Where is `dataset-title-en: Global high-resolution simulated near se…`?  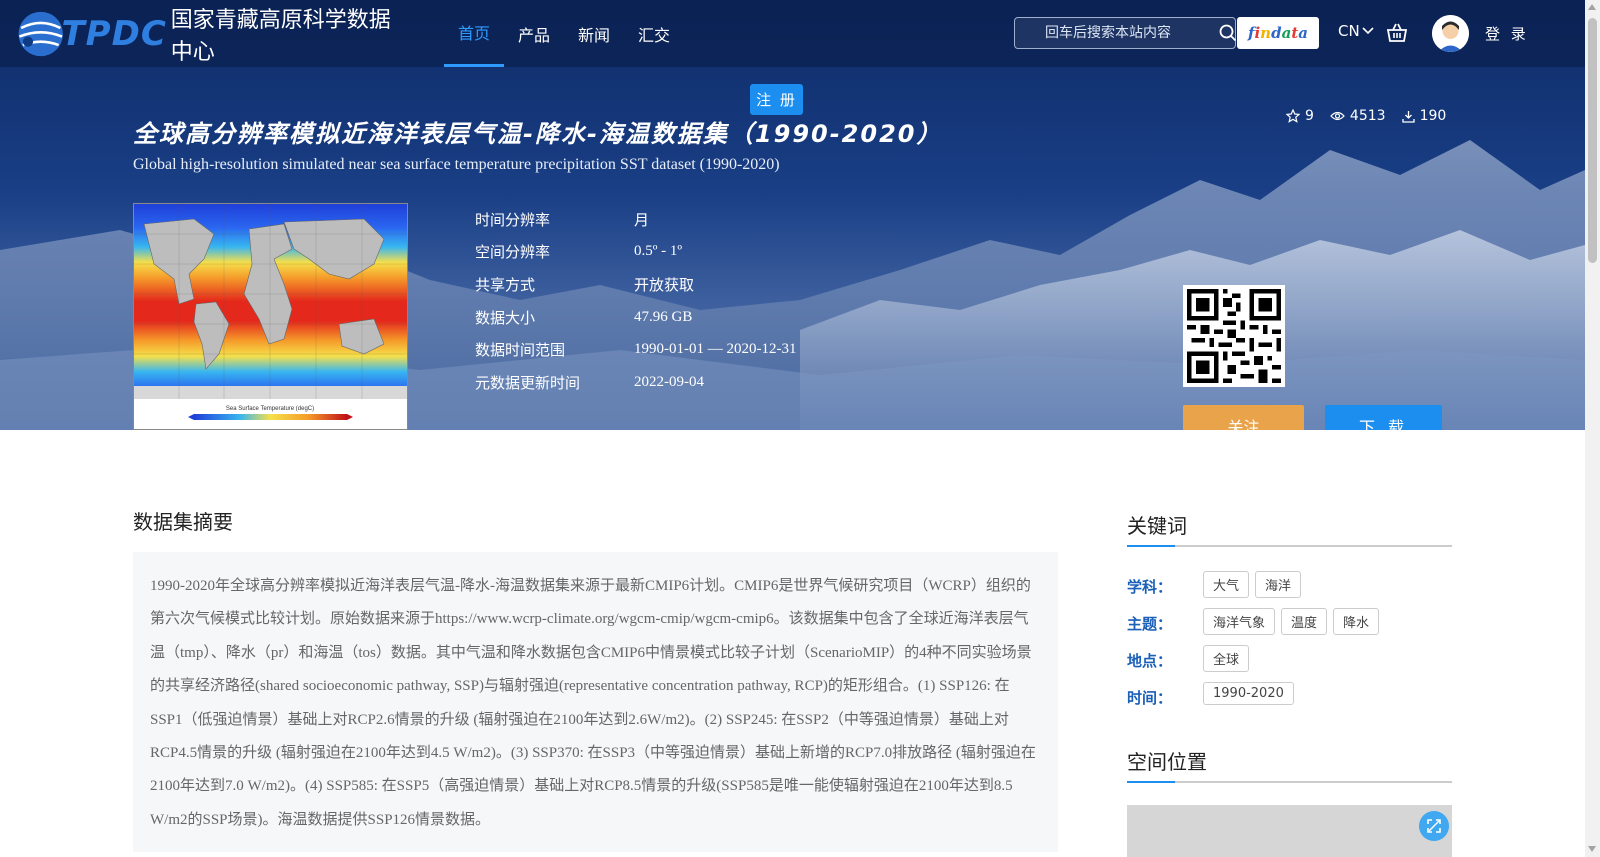
dataset-title-en: Global high-resolution simulated near se… is located at coordinates (456, 164).